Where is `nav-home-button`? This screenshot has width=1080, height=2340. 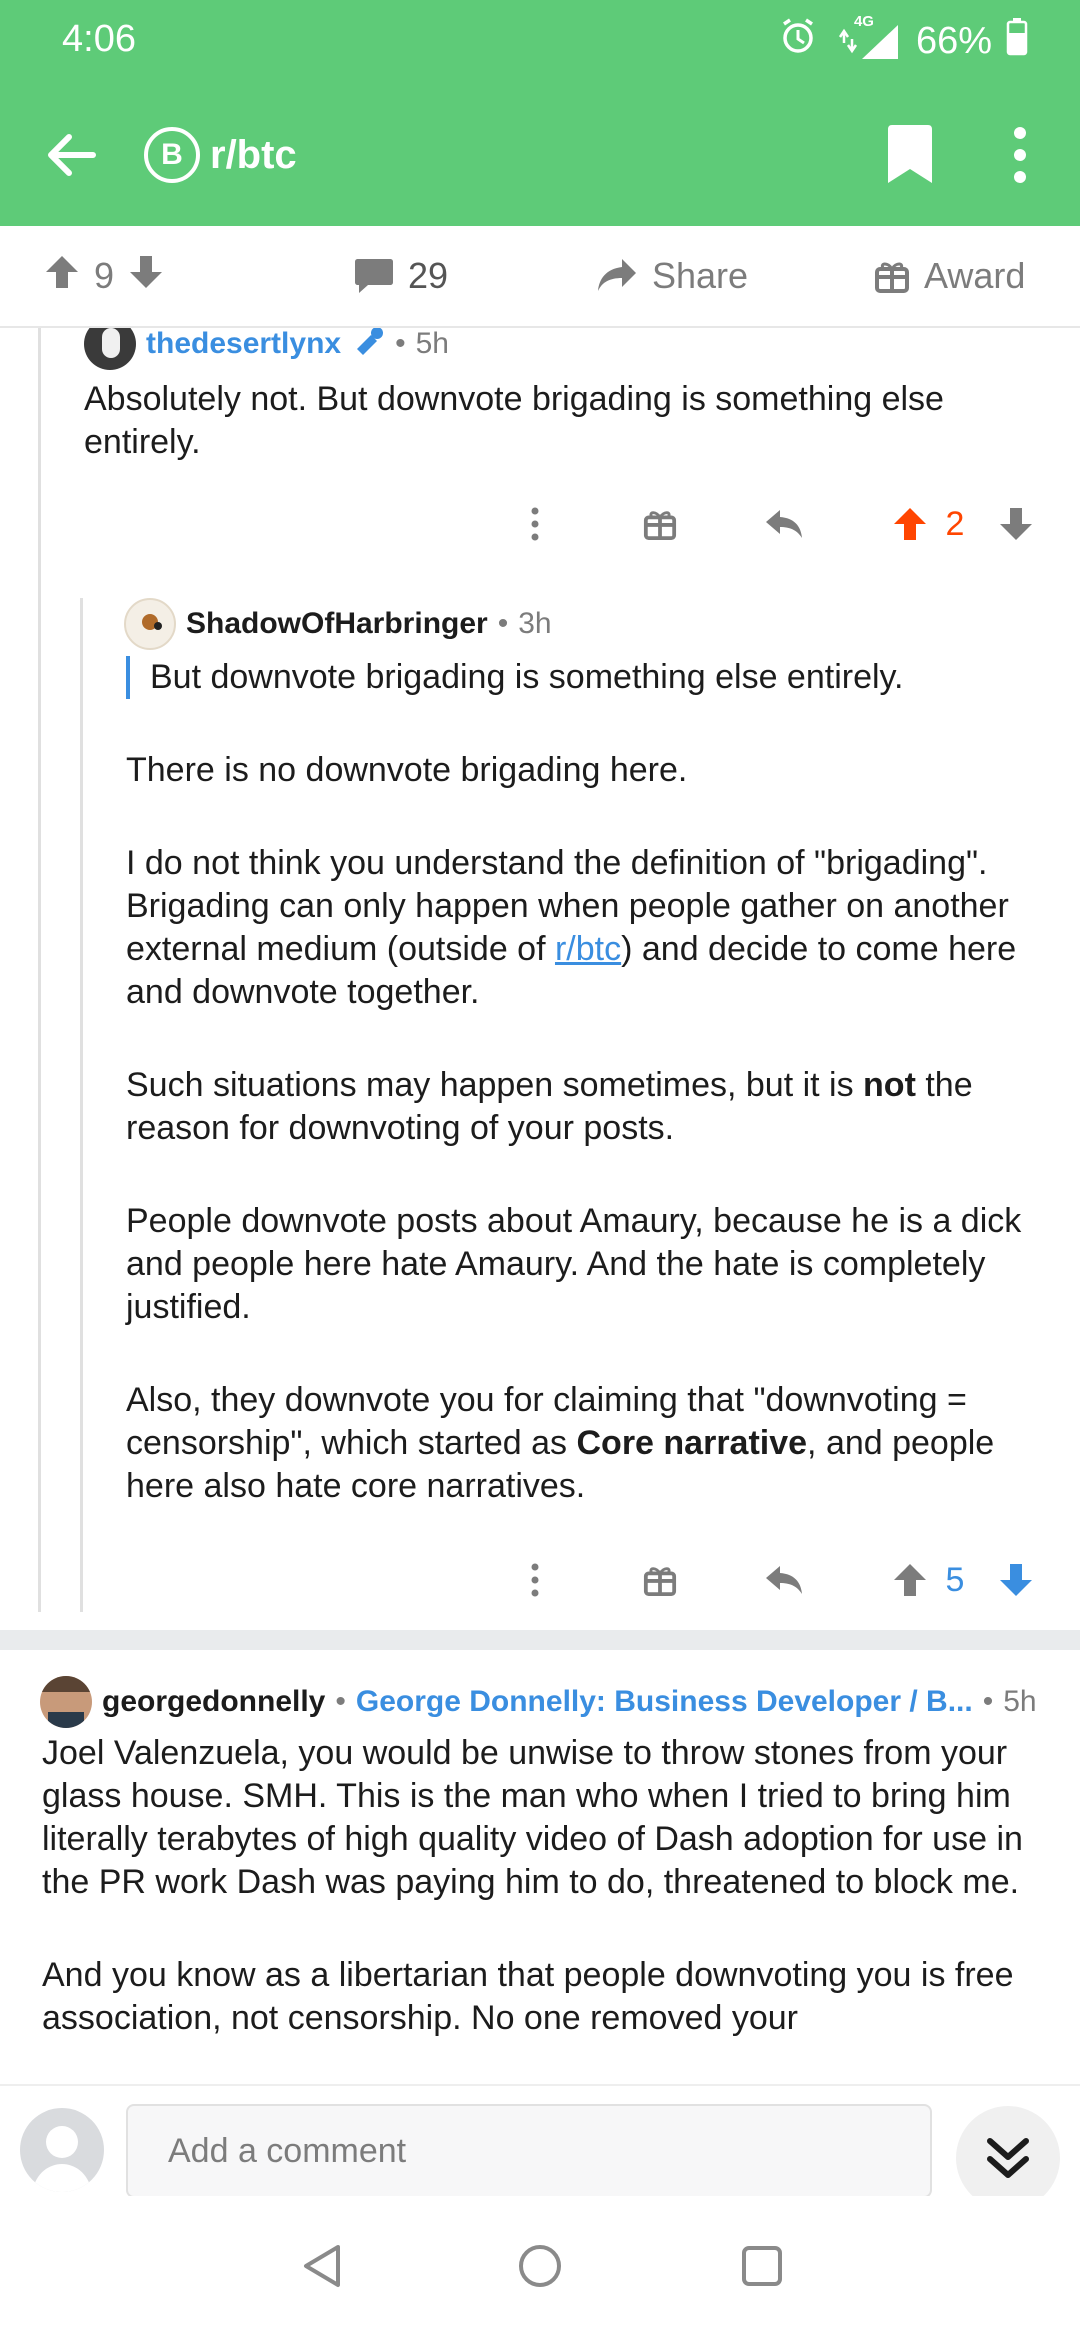 nav-home-button is located at coordinates (540, 2266).